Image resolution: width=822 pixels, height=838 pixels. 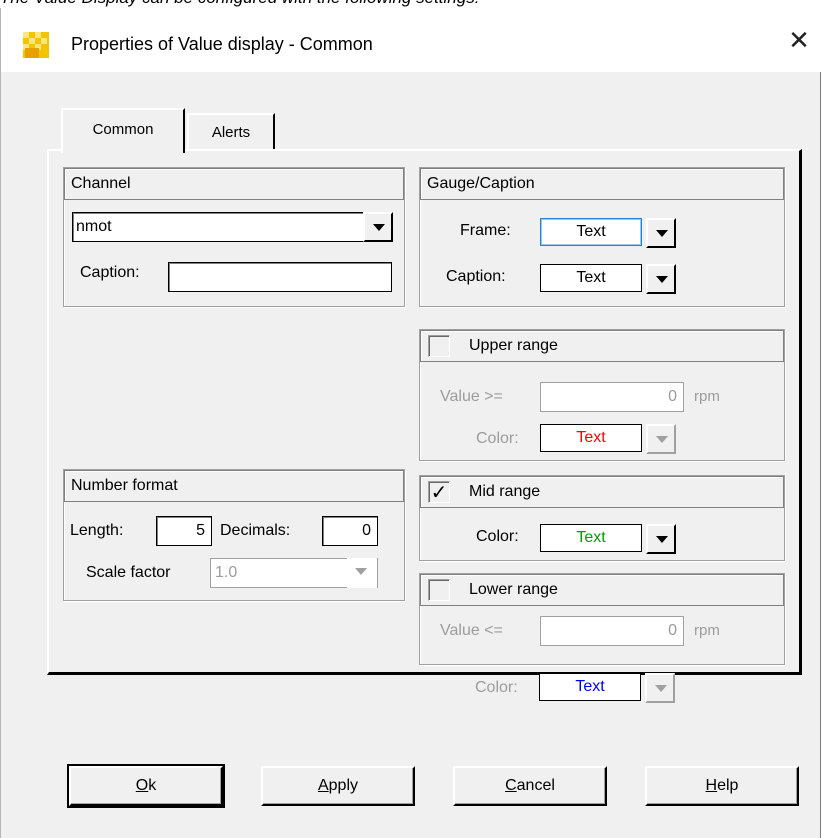 What do you see at coordinates (94, 226) in the screenshot?
I see `channel-select-value: nmot` at bounding box center [94, 226].